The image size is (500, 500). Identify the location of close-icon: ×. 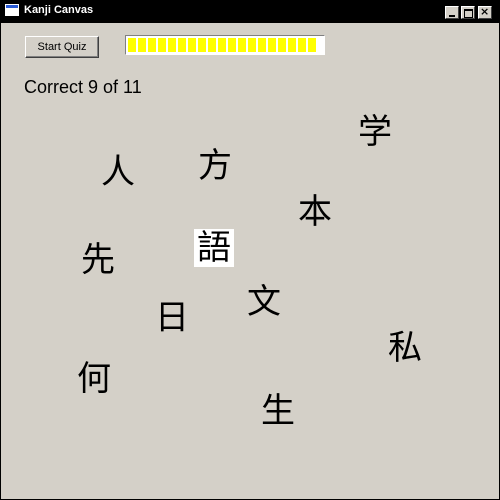
(485, 12).